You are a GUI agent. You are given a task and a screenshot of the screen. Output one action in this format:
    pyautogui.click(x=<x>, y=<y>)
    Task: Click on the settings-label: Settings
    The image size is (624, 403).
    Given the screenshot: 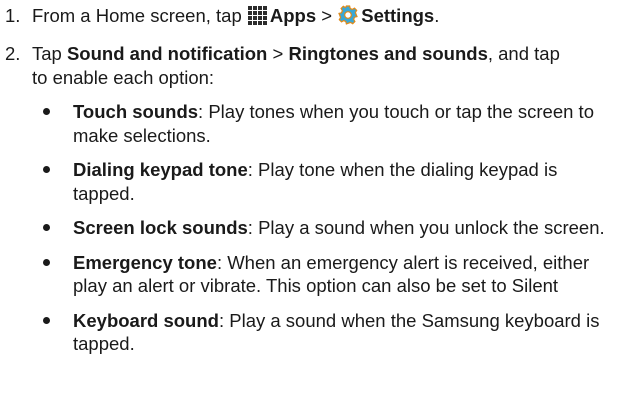 What is the action you would take?
    pyautogui.click(x=398, y=15)
    